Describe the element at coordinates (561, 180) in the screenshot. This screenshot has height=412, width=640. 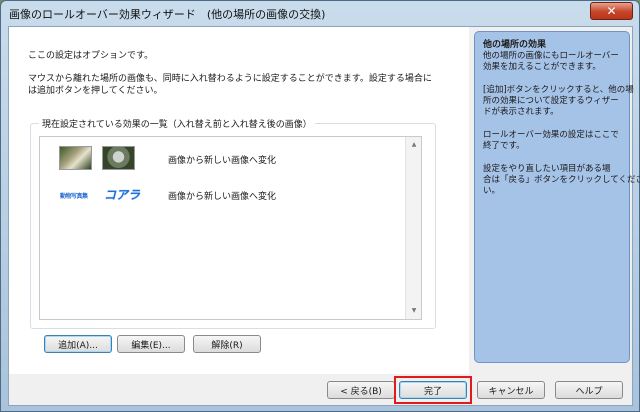
I see `side-panel-line: 合は「戻る」ボタンをクリックしてくださ` at that location.